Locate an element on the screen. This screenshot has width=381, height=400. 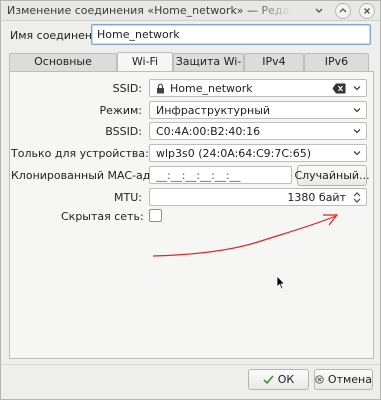
bssid-combo: C0:4A:00:B2:40:16 is located at coordinates (258, 131).